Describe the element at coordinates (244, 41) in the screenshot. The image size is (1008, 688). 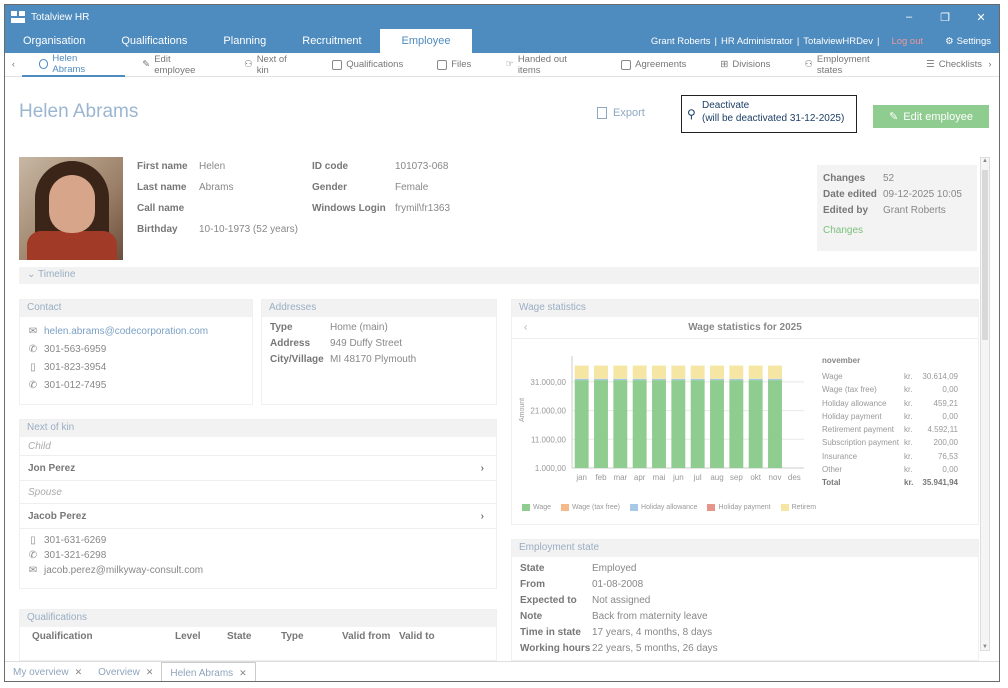
I see `tab-planning: Planning` at that location.